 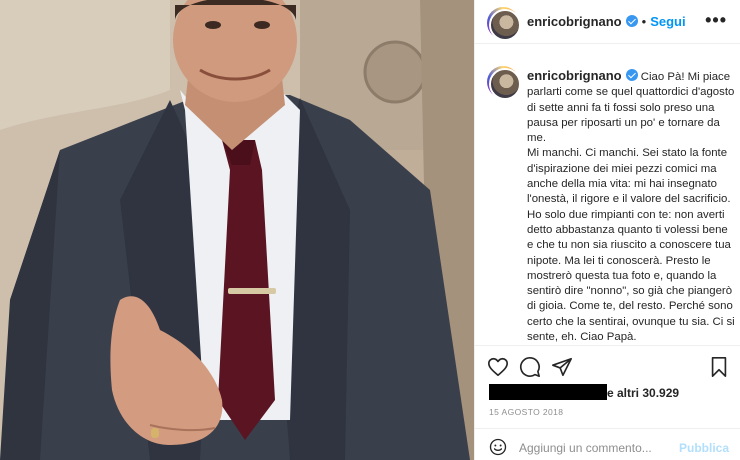 What do you see at coordinates (548, 392) in the screenshot?
I see `redacted-liker-name` at bounding box center [548, 392].